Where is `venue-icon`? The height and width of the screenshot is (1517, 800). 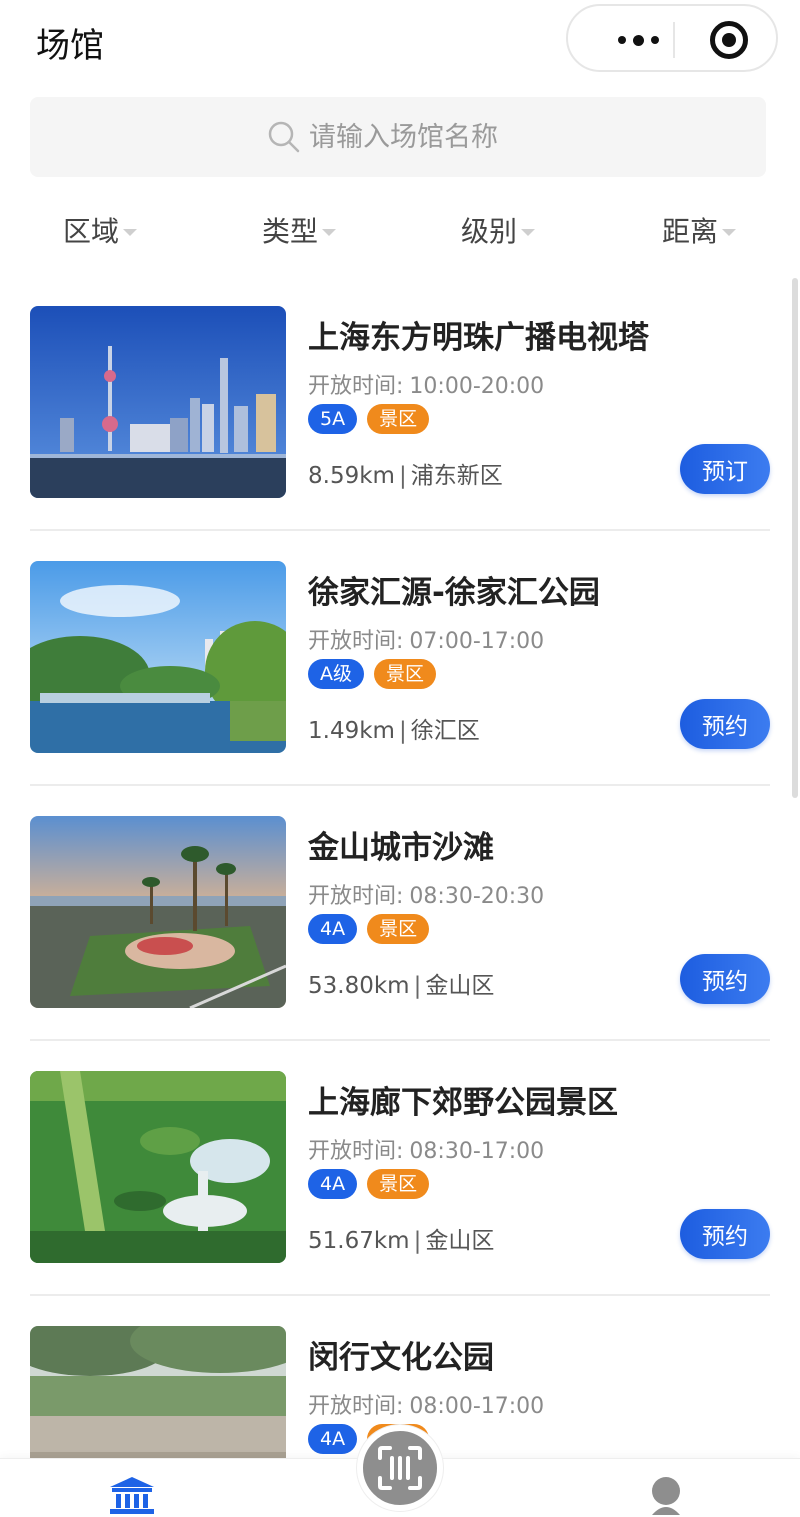
venue-icon is located at coordinates (132, 1495).